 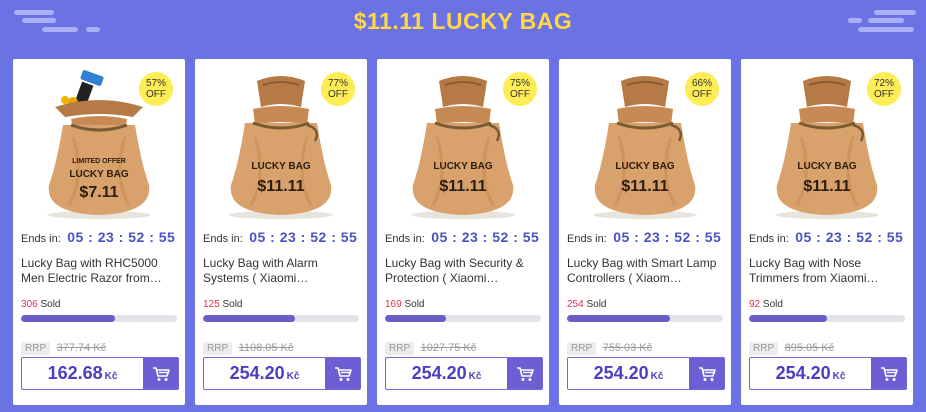 What do you see at coordinates (587, 304) in the screenshot?
I see `sold-count: 254 Sold` at bounding box center [587, 304].